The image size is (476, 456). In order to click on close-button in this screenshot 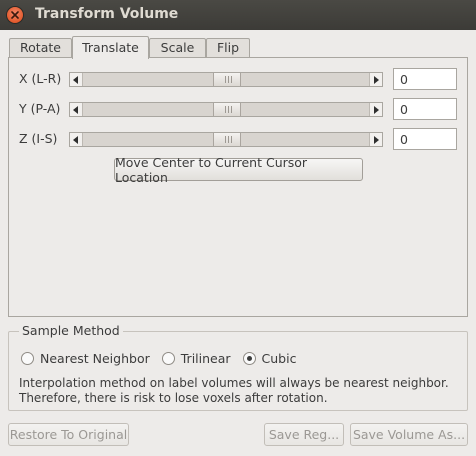, I will do `click(15, 15)`.